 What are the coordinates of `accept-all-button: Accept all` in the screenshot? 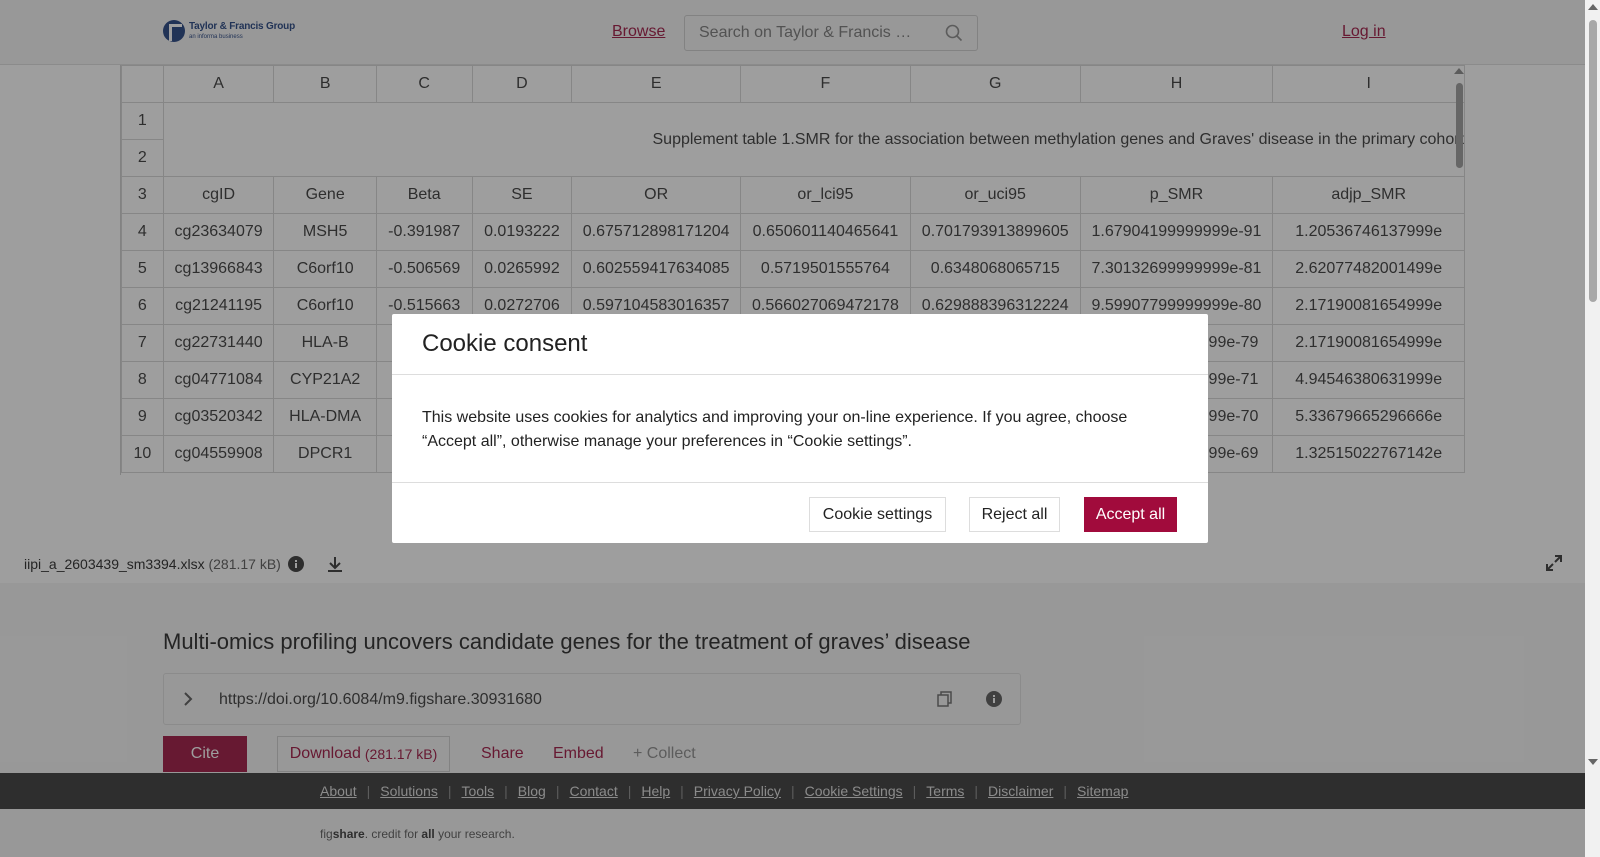 It's located at (1130, 514).